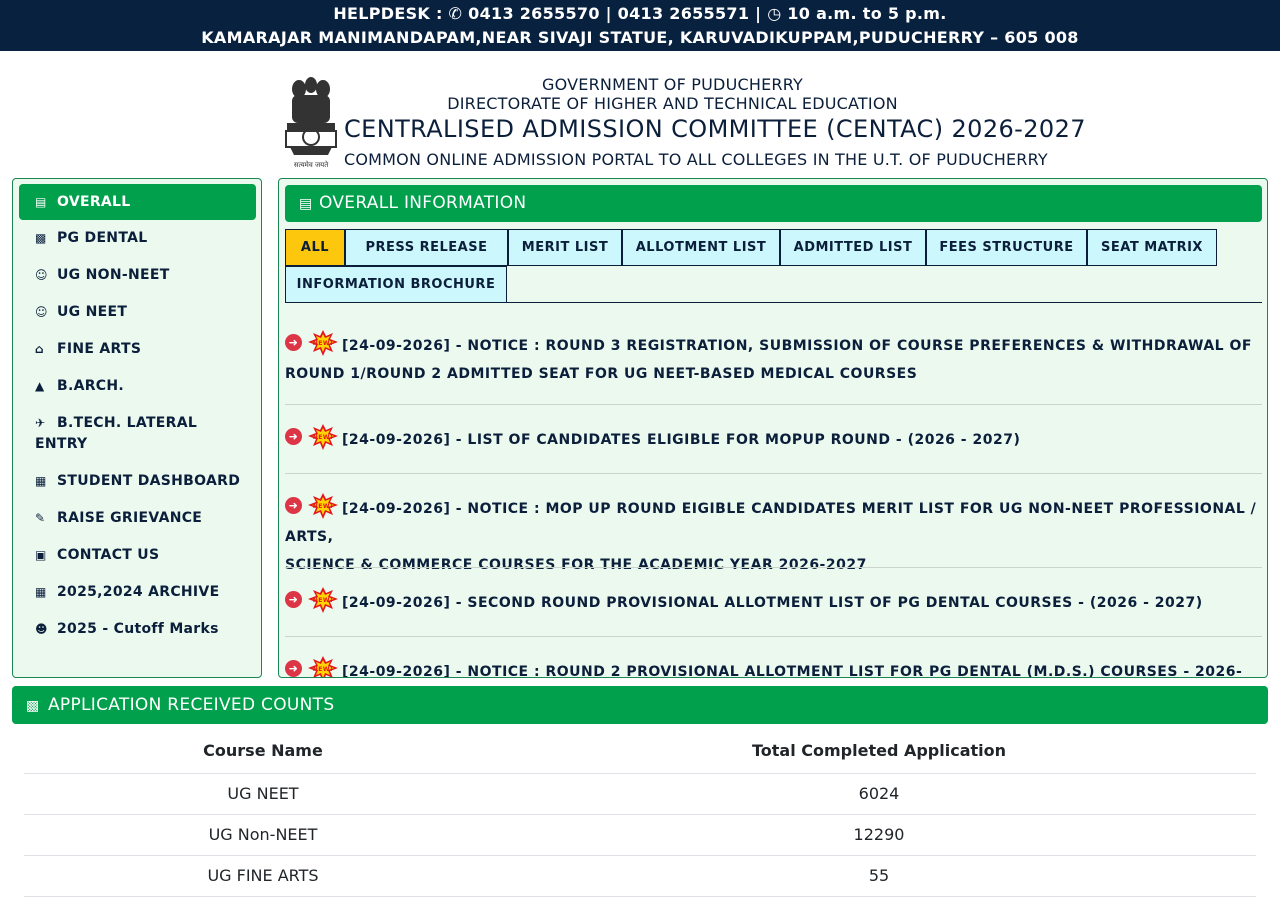 This screenshot has width=1280, height=900. Describe the element at coordinates (41, 555) in the screenshot. I see `contact-icon: ▣` at that location.